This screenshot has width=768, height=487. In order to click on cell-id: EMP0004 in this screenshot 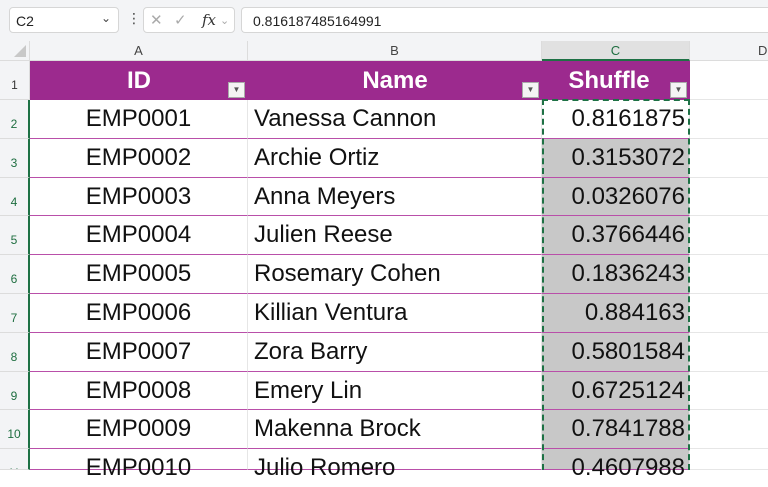, I will do `click(139, 236)`.